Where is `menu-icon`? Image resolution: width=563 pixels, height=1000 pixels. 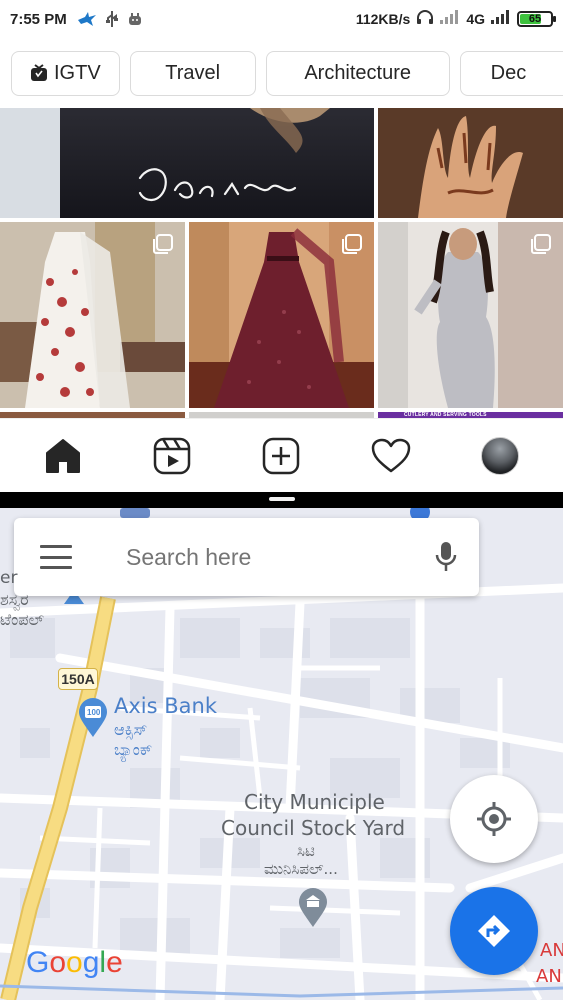
menu-icon is located at coordinates (56, 557).